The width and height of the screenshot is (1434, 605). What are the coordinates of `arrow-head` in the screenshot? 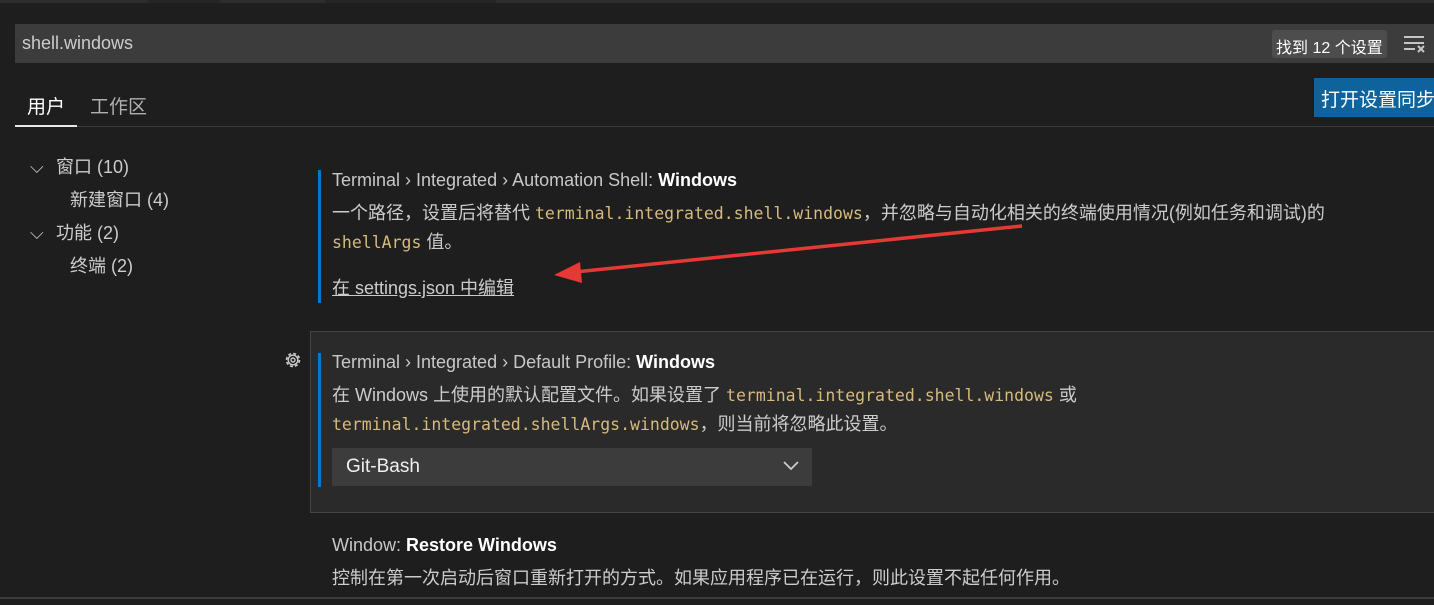 It's located at (568, 272).